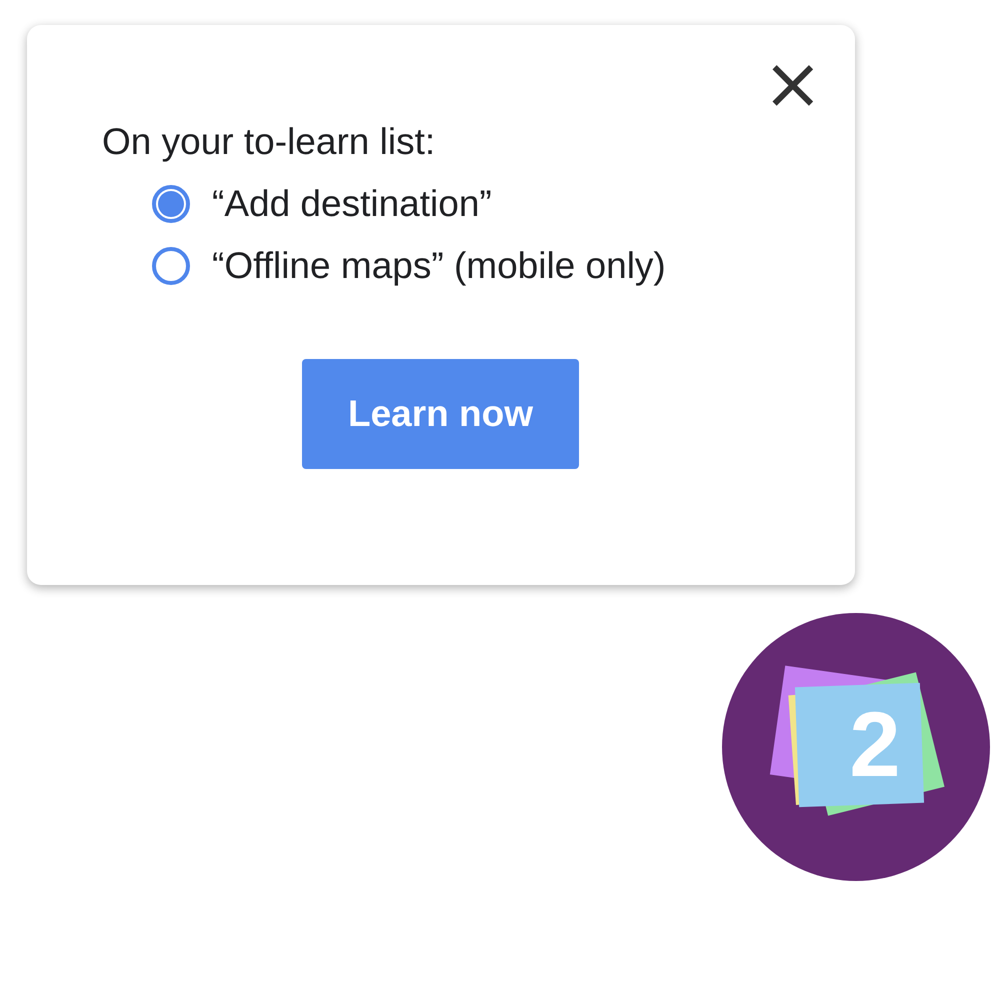  What do you see at coordinates (875, 745) in the screenshot?
I see `badge-count: 2` at bounding box center [875, 745].